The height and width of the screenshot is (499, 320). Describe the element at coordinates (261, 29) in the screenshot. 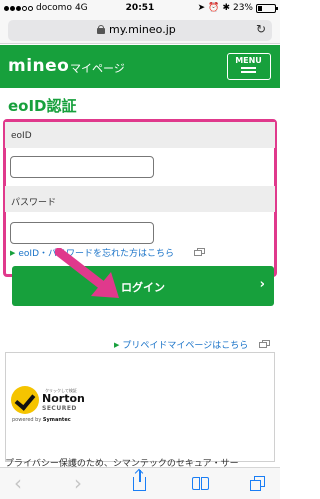

I see `reload-icon: ↻` at that location.